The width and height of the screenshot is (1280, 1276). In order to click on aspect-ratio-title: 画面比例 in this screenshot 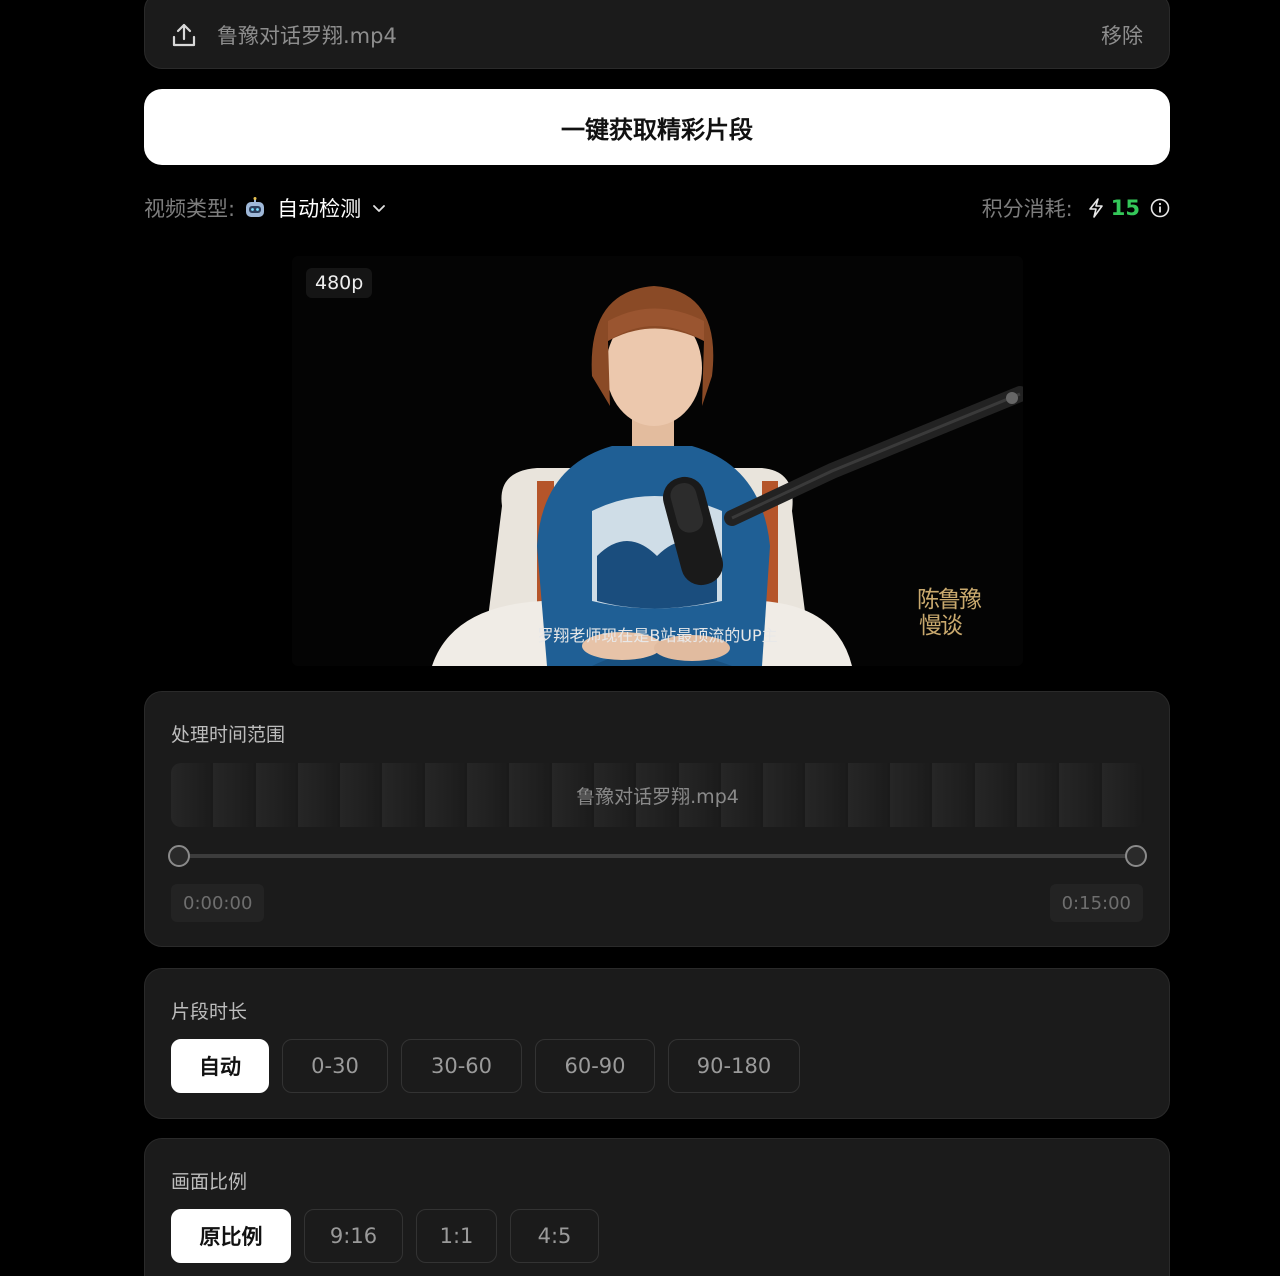, I will do `click(209, 1182)`.